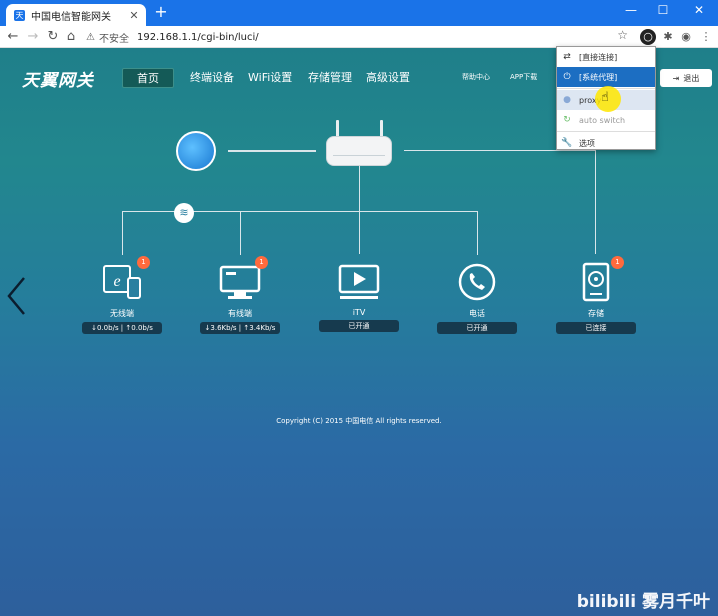 The width and height of the screenshot is (718, 616). I want to click on close-window-button: ✕, so click(699, 11).